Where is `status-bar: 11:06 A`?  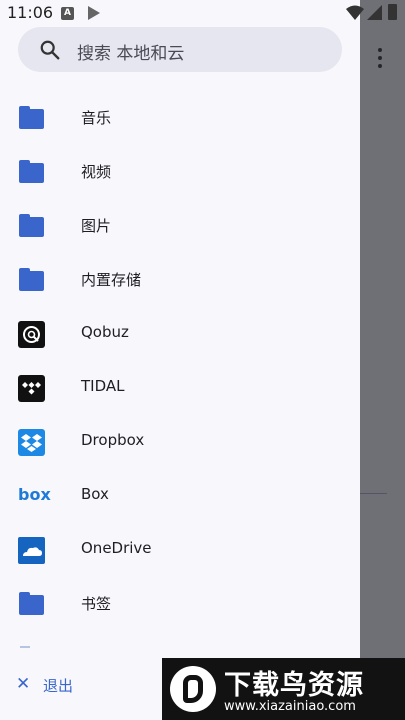
status-bar: 11:06 A is located at coordinates (202, 14).